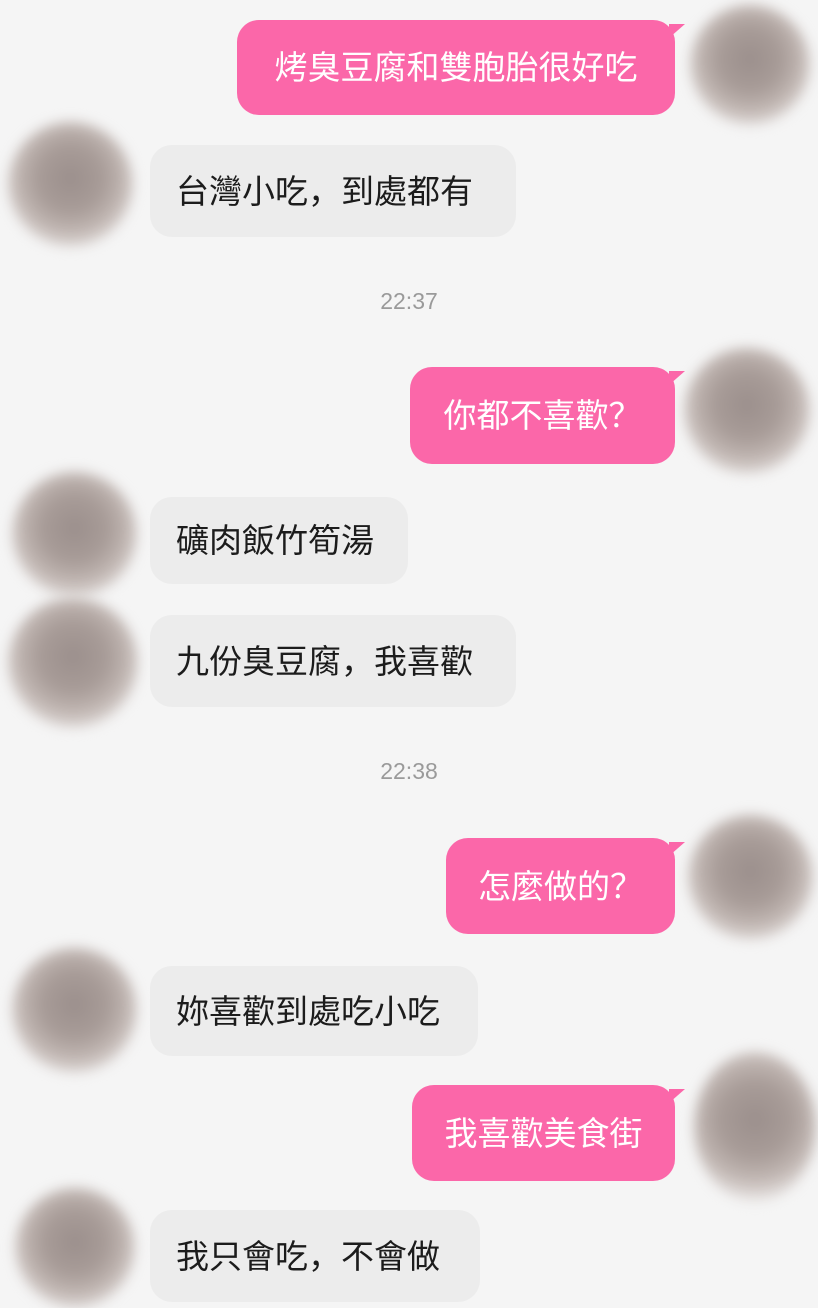  What do you see at coordinates (324, 191) in the screenshot?
I see `message-text: 台灣小吃，到處都有` at bounding box center [324, 191].